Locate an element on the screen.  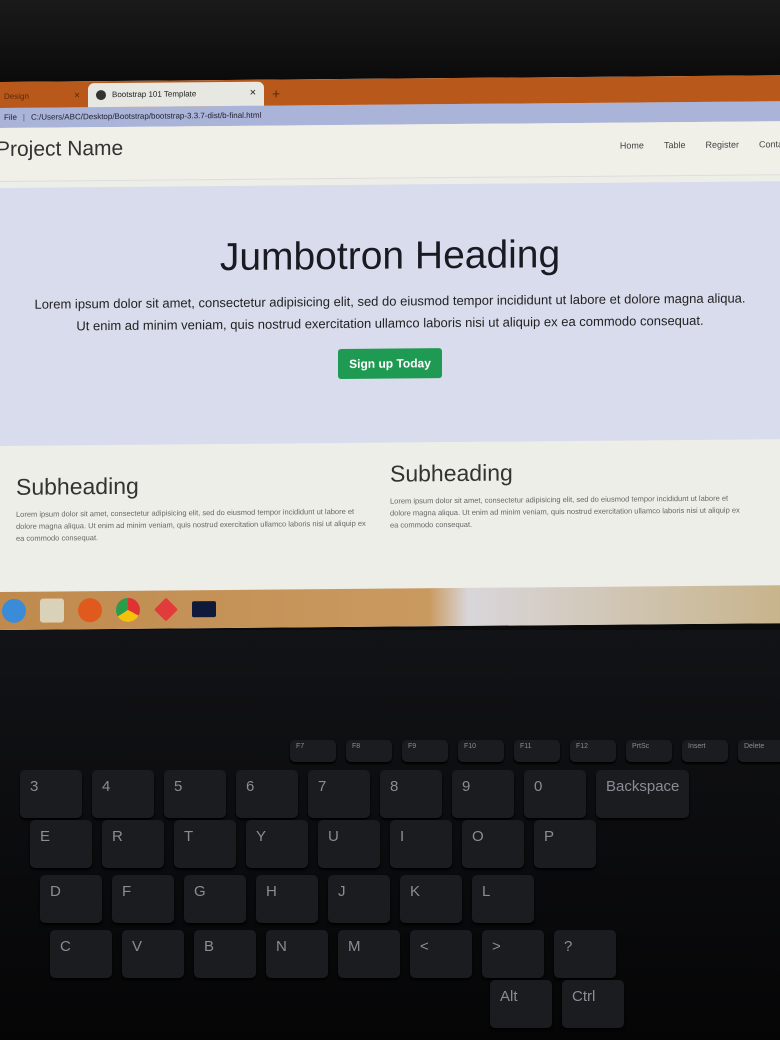
file-explorer-icon is located at coordinates (52, 610).